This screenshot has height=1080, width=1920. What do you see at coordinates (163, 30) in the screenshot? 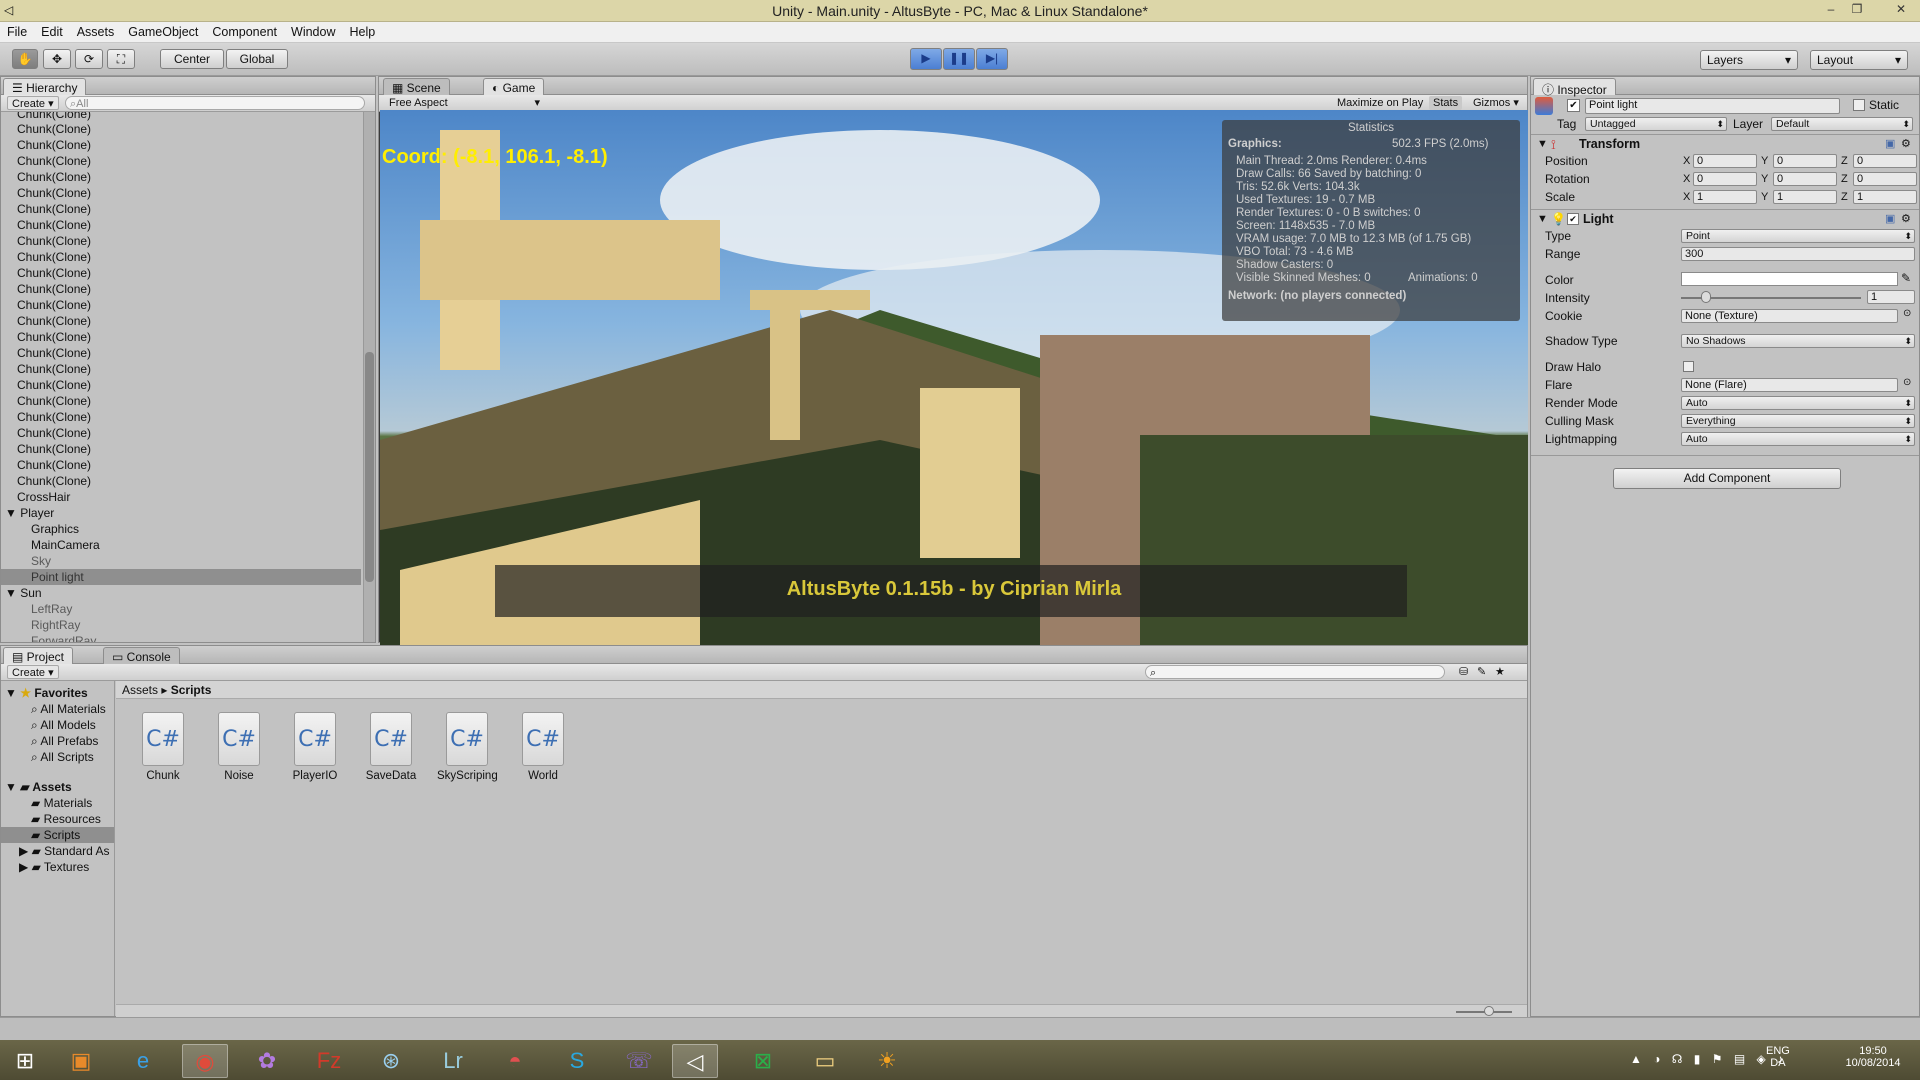
I see `menu-gameobject: GameObject` at bounding box center [163, 30].